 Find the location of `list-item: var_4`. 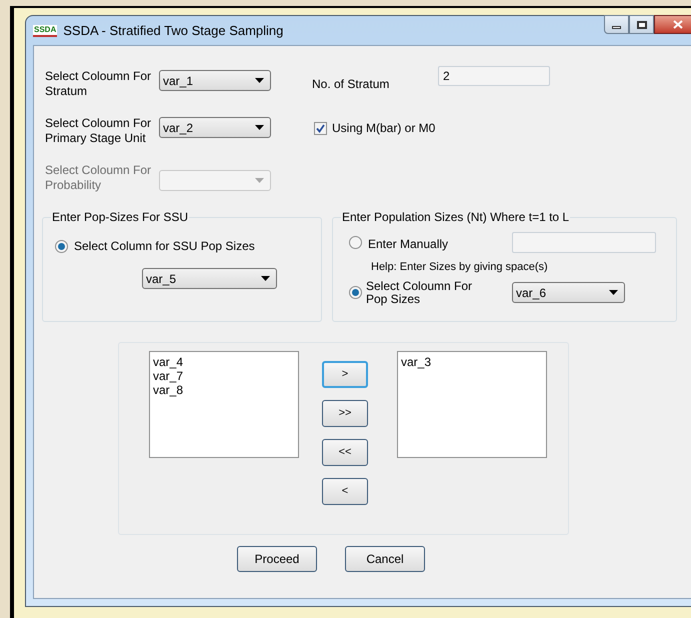

list-item: var_4 is located at coordinates (224, 362).